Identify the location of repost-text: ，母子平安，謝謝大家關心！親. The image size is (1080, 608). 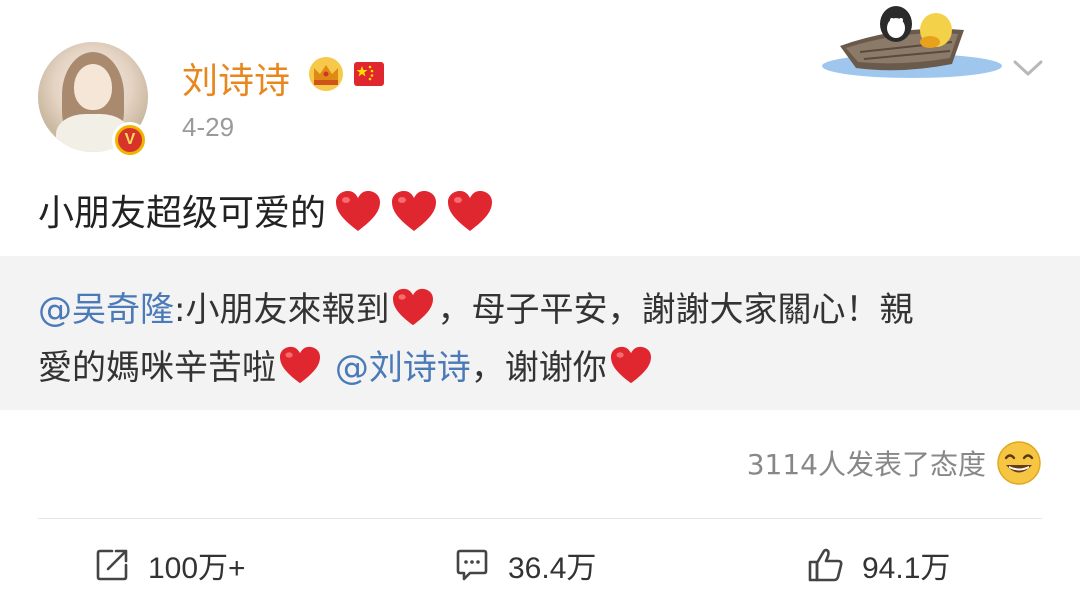
(675, 310).